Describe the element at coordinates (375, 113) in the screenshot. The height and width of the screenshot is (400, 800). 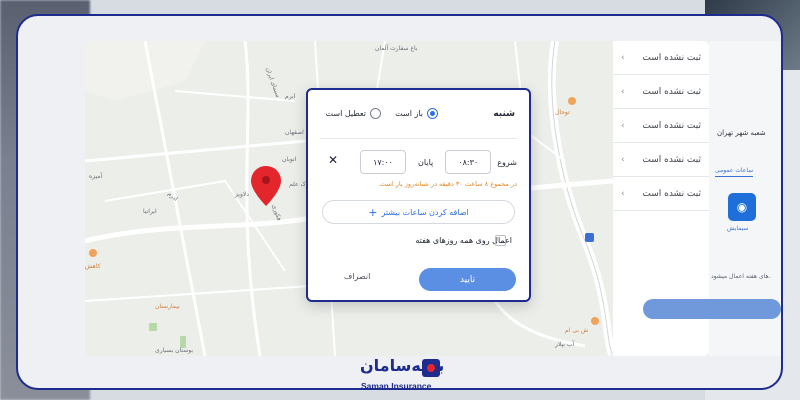
I see `radio-closed-control` at that location.